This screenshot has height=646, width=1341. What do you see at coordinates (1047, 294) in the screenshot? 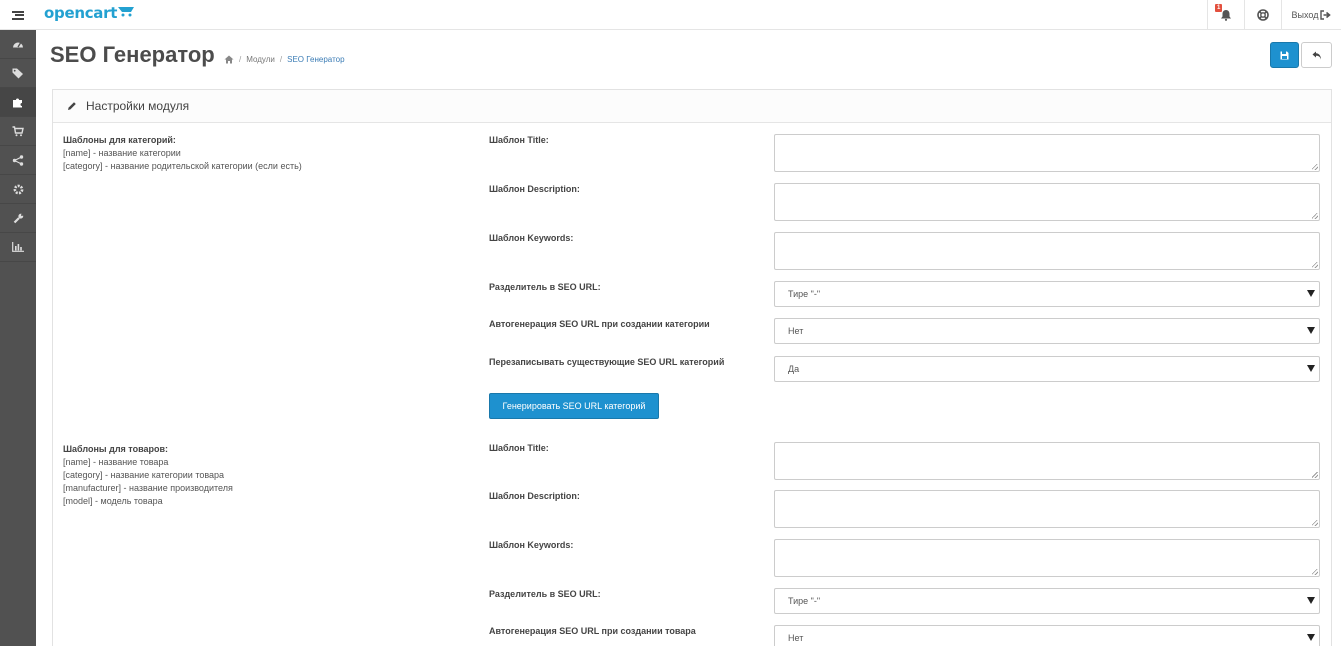
I see `category-separator-select: Тире "-"` at bounding box center [1047, 294].